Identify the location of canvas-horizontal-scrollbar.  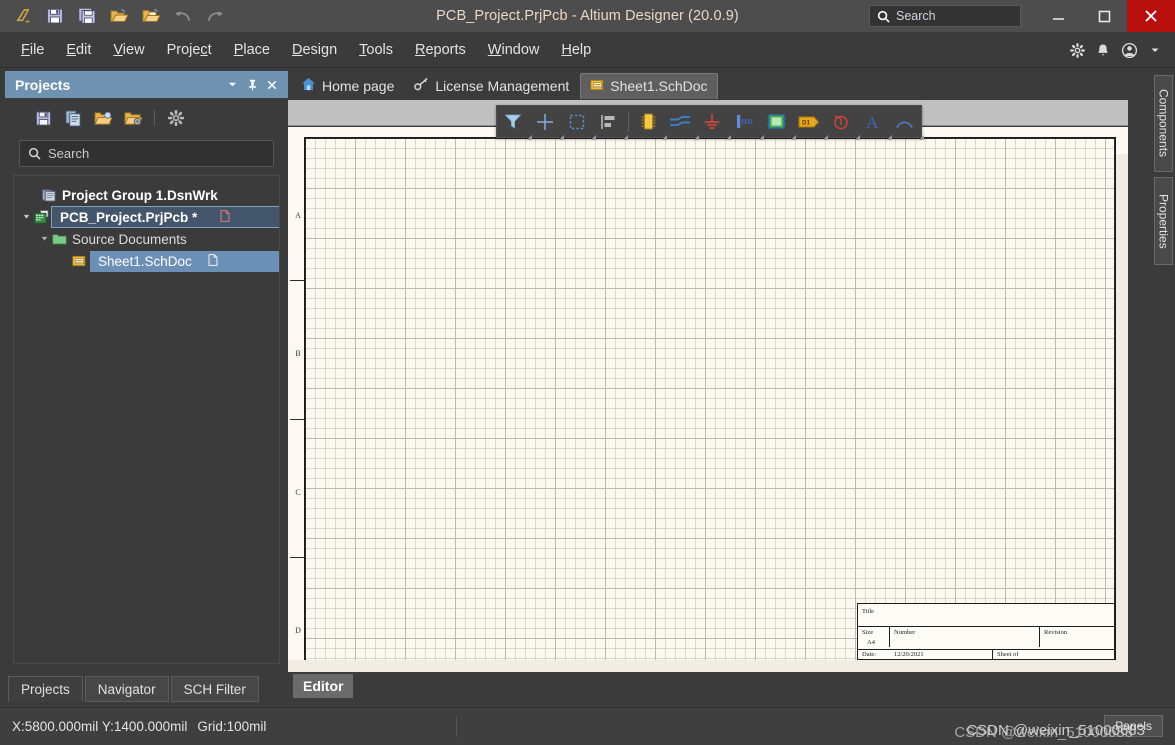
(708, 666).